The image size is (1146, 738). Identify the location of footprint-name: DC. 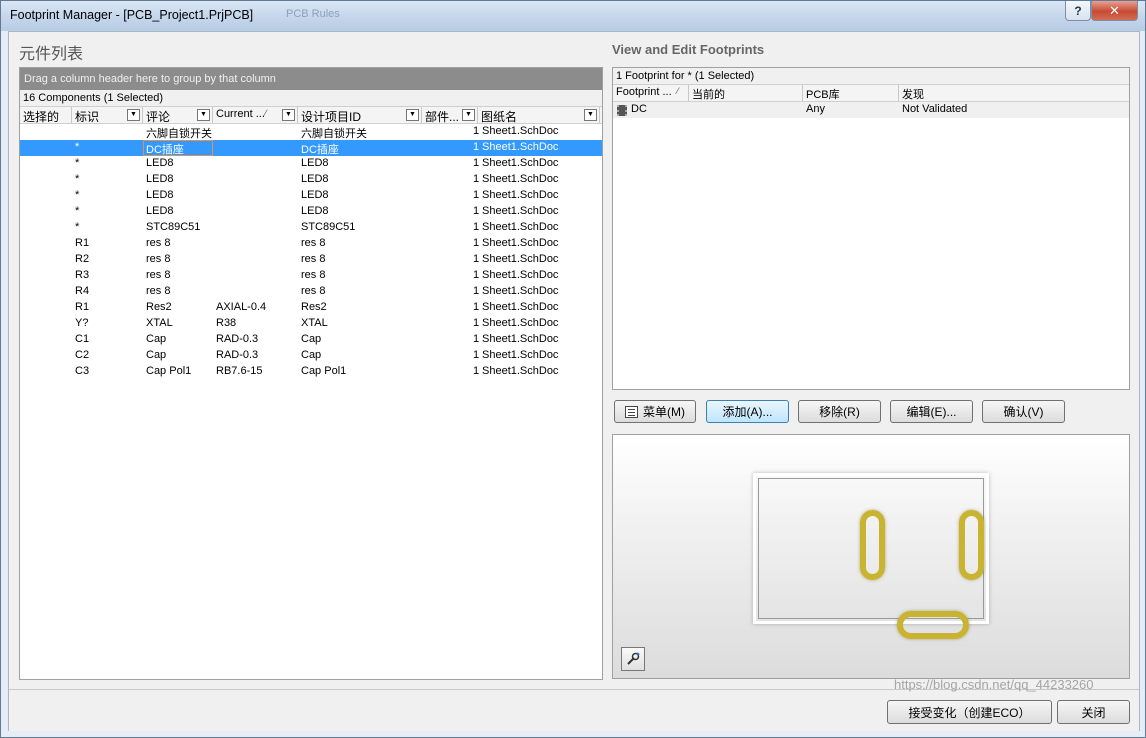
(639, 109).